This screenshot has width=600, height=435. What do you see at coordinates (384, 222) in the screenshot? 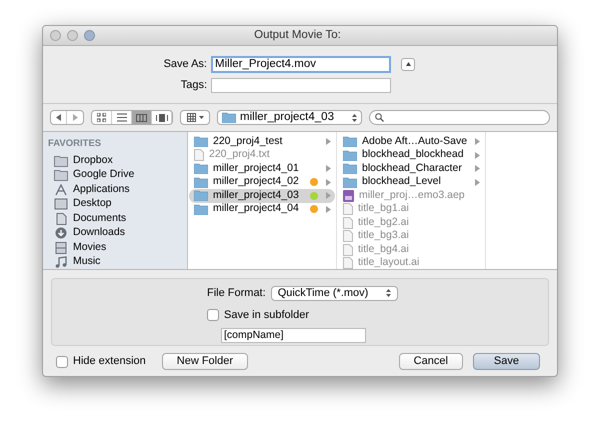
I see `file-name: title_bg2.ai` at bounding box center [384, 222].